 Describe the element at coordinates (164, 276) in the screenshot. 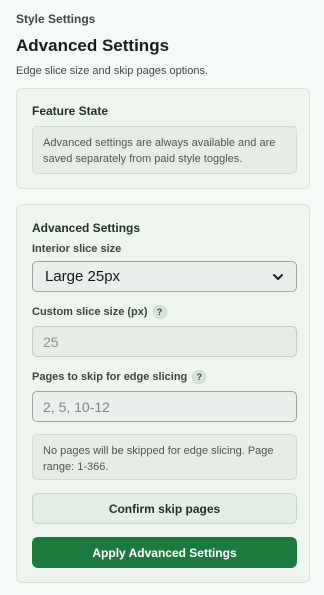

I see `interior-slice-select: Large 25px` at that location.